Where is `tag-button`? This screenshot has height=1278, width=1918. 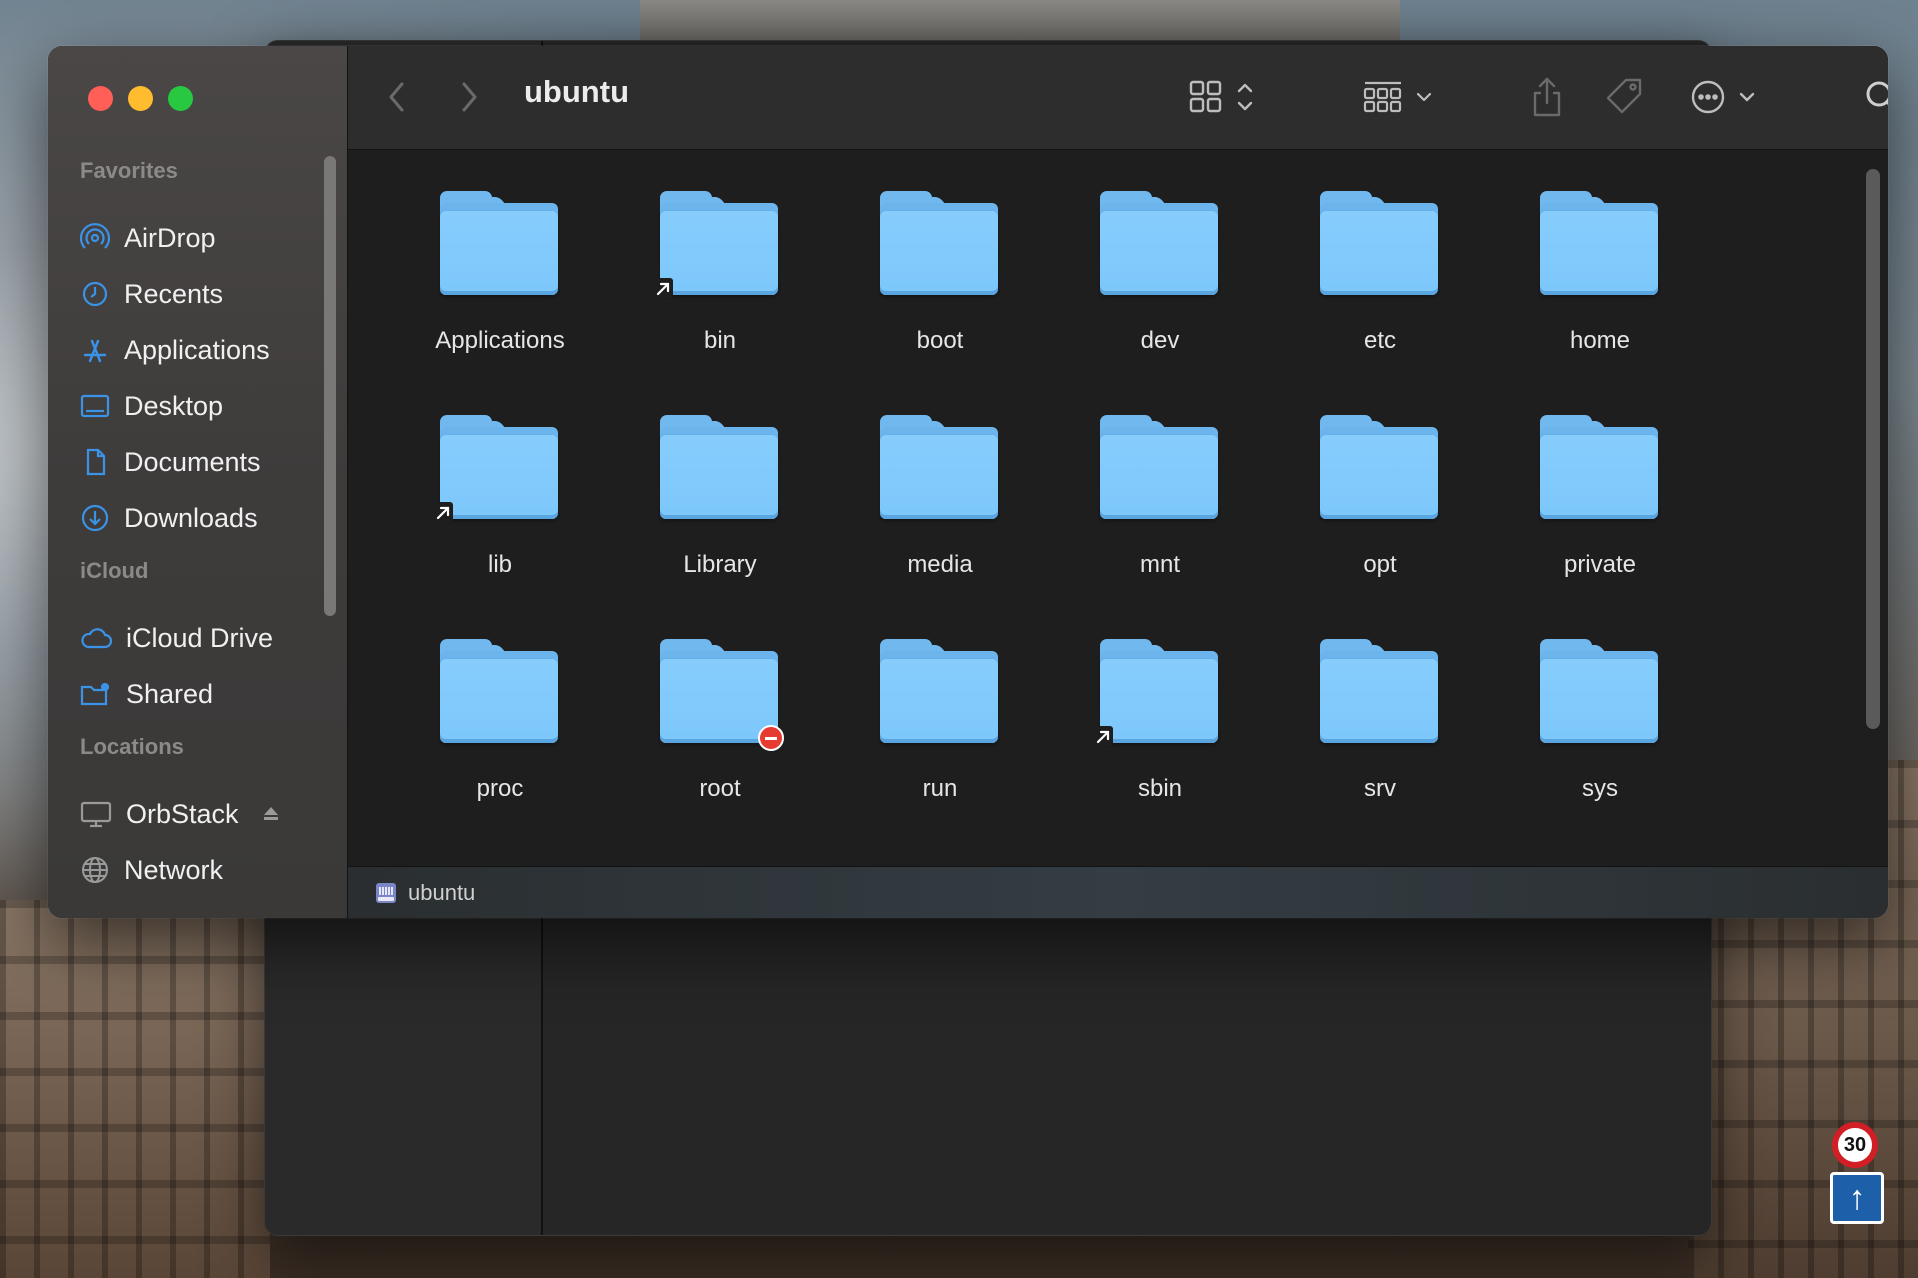 tag-button is located at coordinates (1625, 97).